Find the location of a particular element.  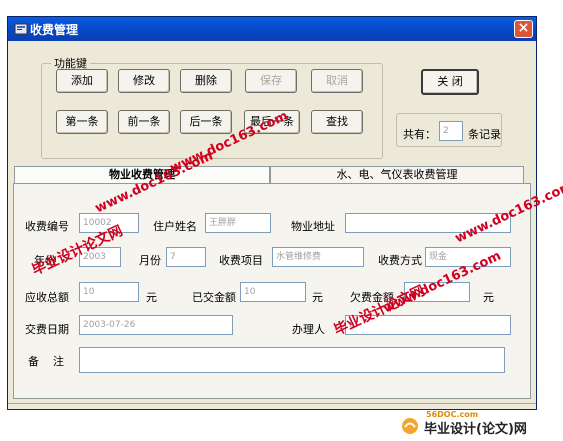

month-label: 月份 is located at coordinates (150, 260).